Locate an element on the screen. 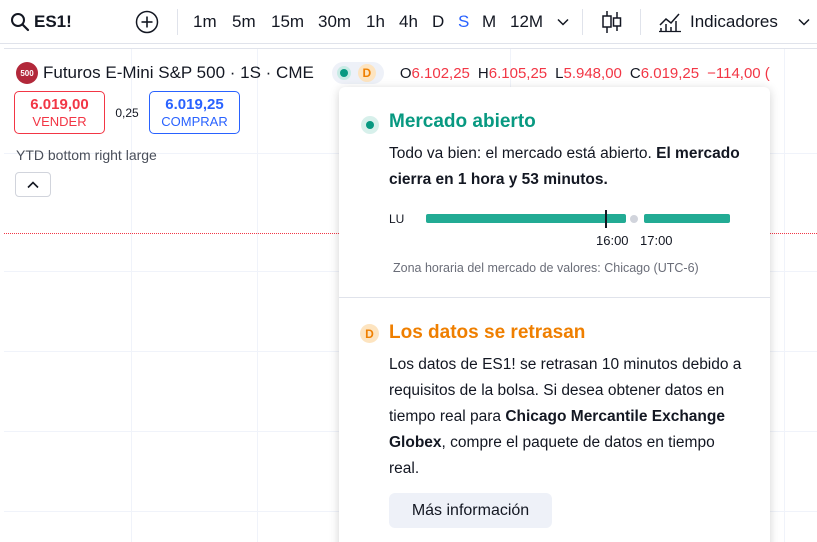 This screenshot has height=542, width=817. plus-circle-icon is located at coordinates (147, 22).